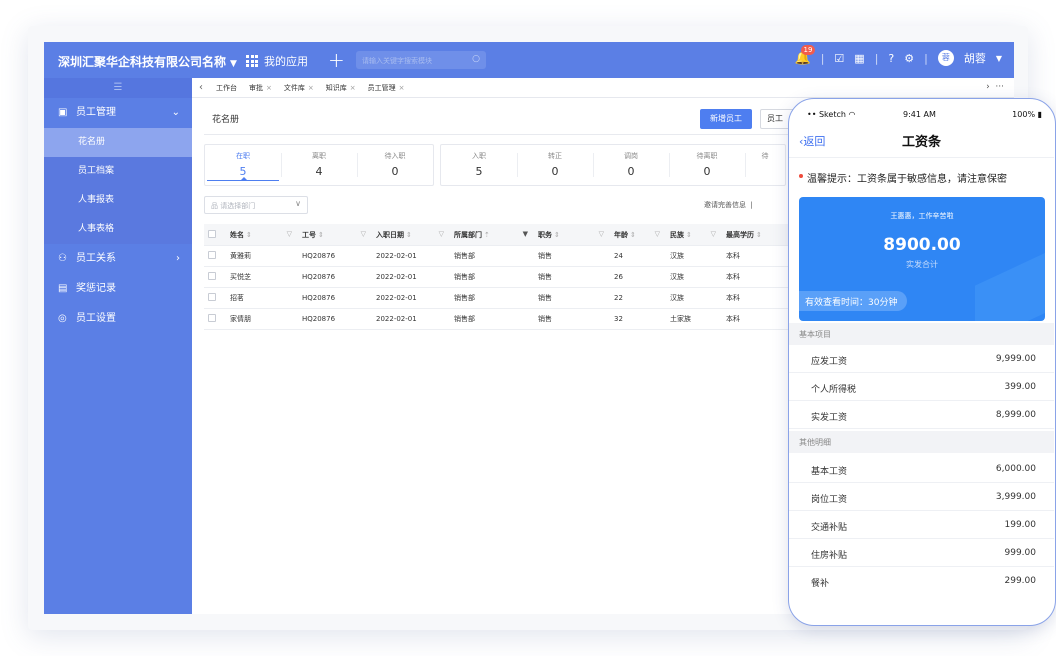 This screenshot has width=1056, height=656. I want to click on column-header: 入职日期, so click(390, 234).